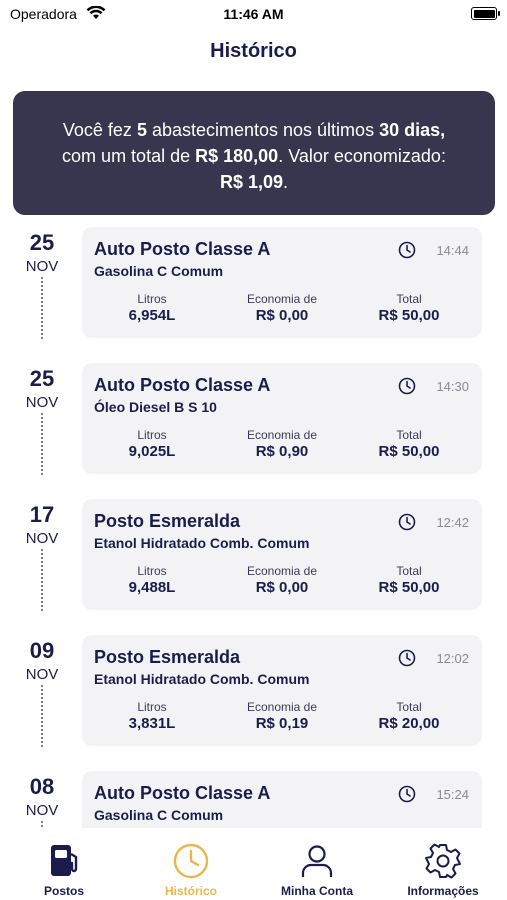 The image size is (507, 900). What do you see at coordinates (452, 386) in the screenshot?
I see `refuel-time: 14:30` at bounding box center [452, 386].